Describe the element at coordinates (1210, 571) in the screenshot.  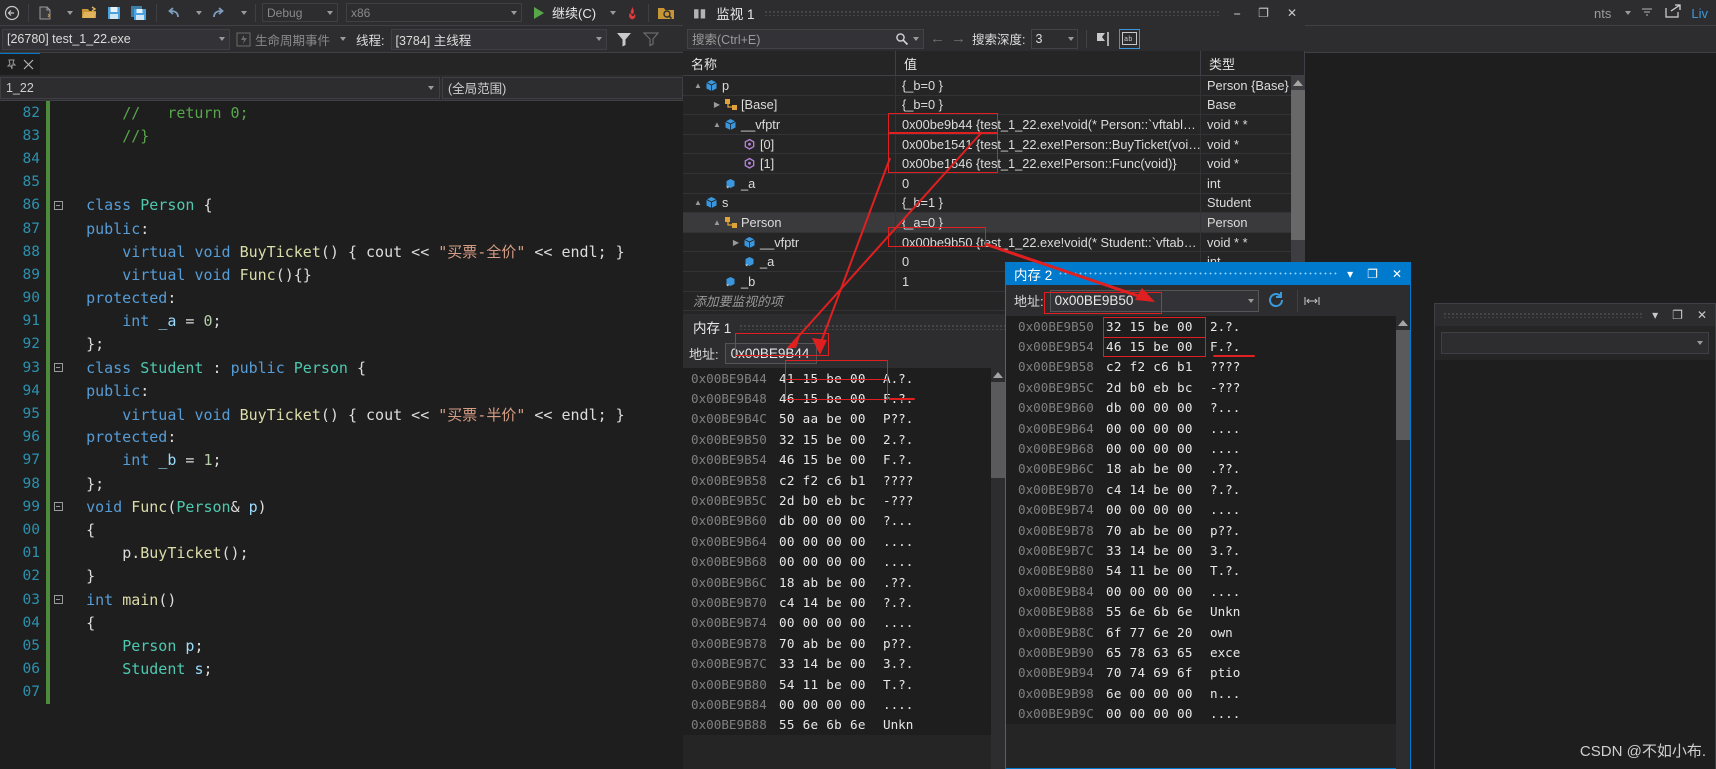
I see `memory2-row: 0x00BE9B80 54 11 be 00 T.?.` at that location.